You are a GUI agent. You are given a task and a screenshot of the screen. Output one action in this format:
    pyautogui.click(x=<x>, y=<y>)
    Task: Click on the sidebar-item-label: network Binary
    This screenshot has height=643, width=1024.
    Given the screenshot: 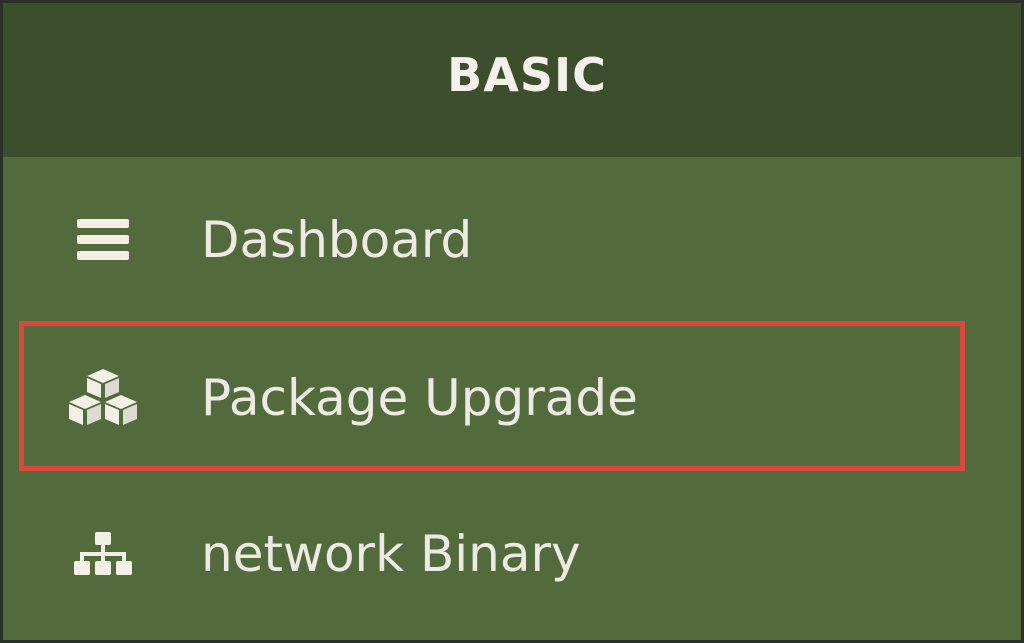 What is the action you would take?
    pyautogui.click(x=391, y=554)
    